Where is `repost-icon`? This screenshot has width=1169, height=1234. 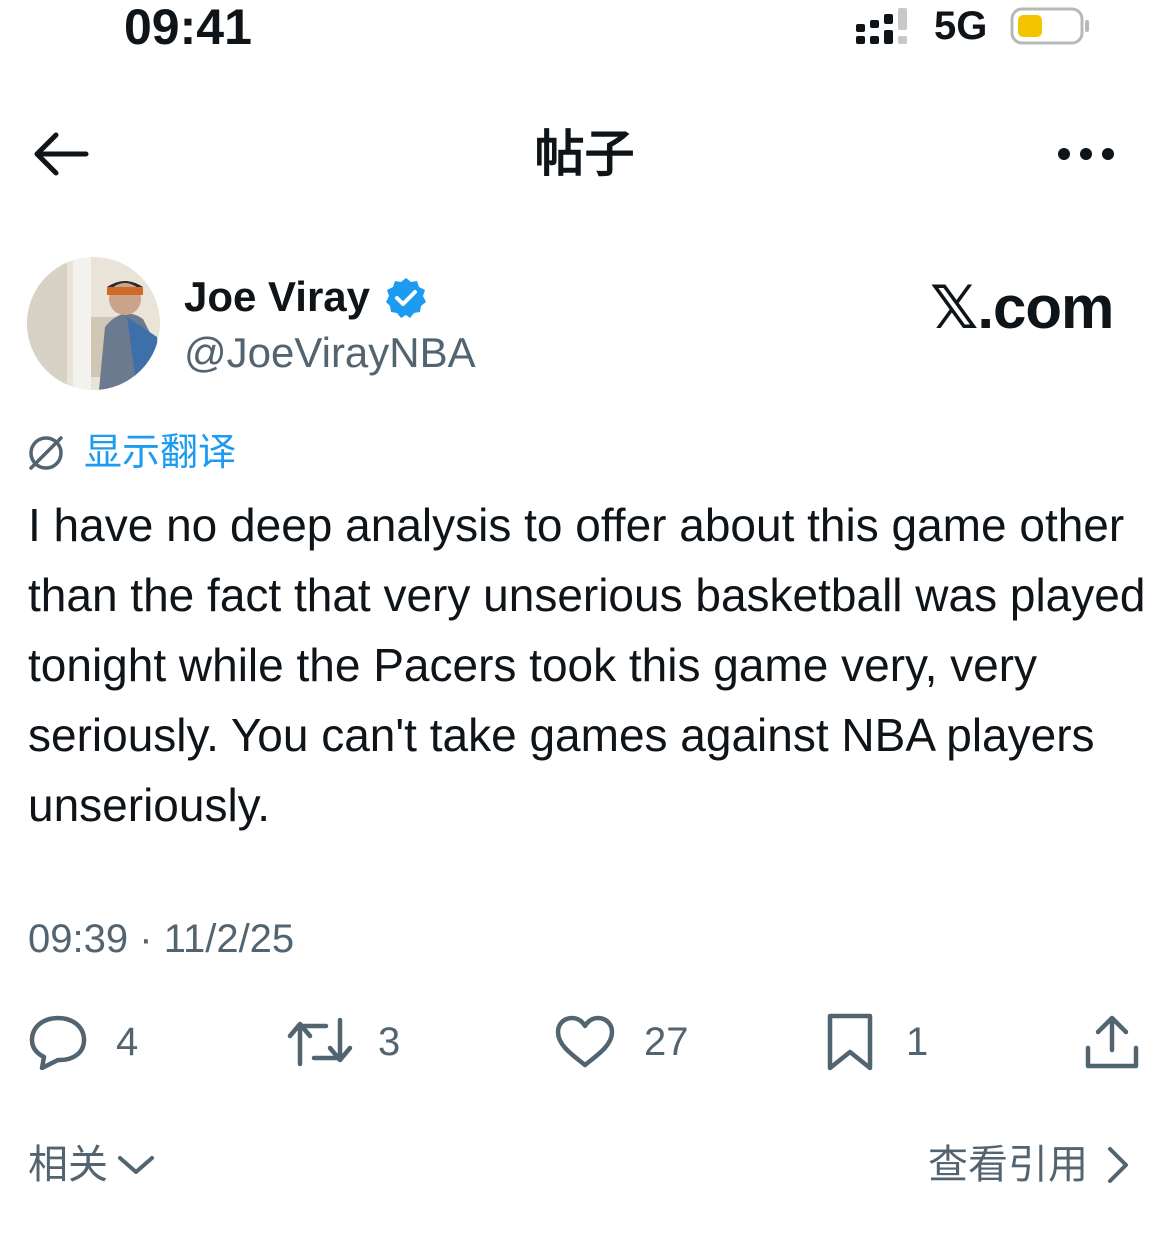 repost-icon is located at coordinates (320, 1042).